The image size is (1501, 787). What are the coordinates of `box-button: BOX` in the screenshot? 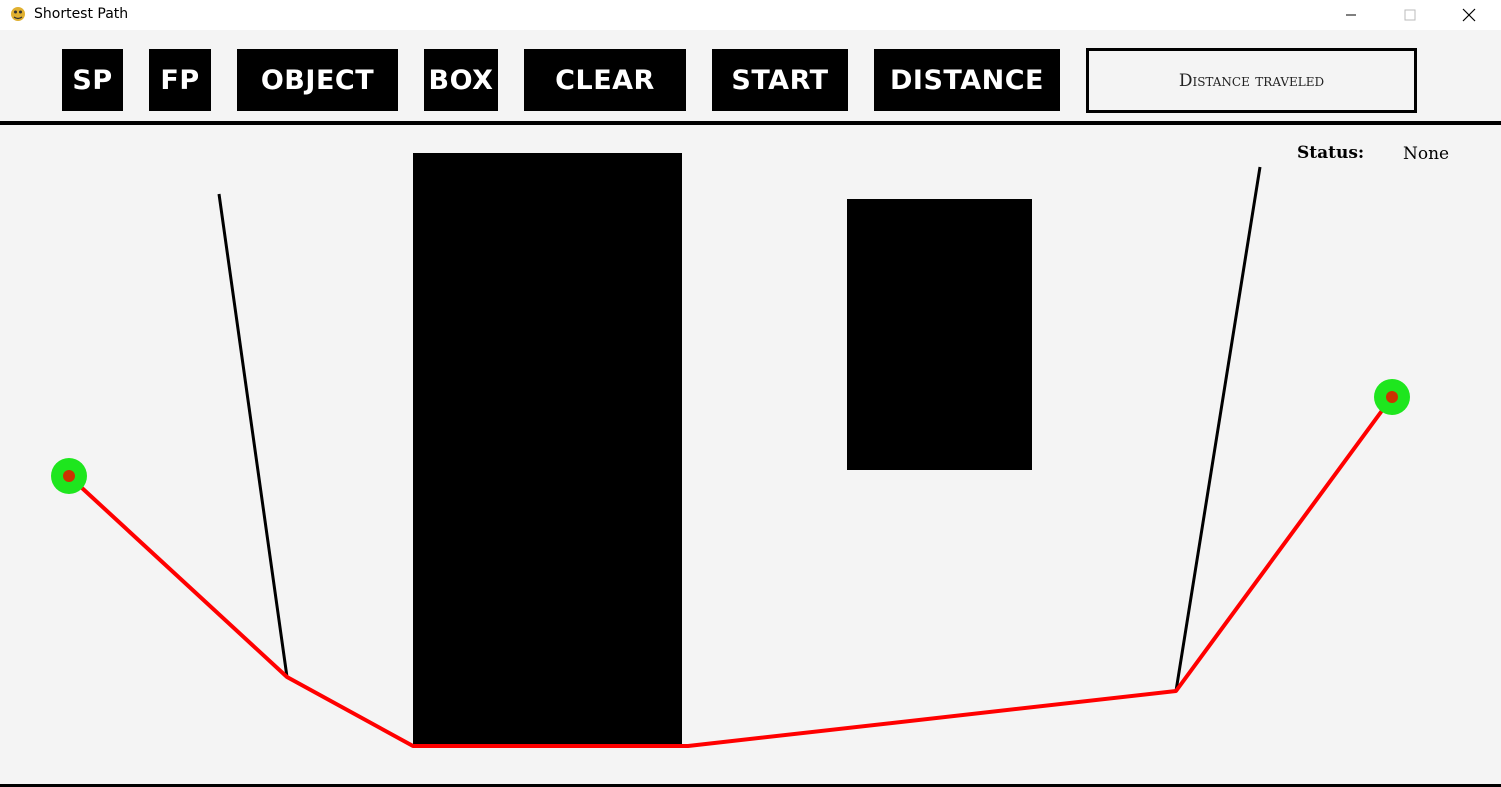 It's located at (461, 80).